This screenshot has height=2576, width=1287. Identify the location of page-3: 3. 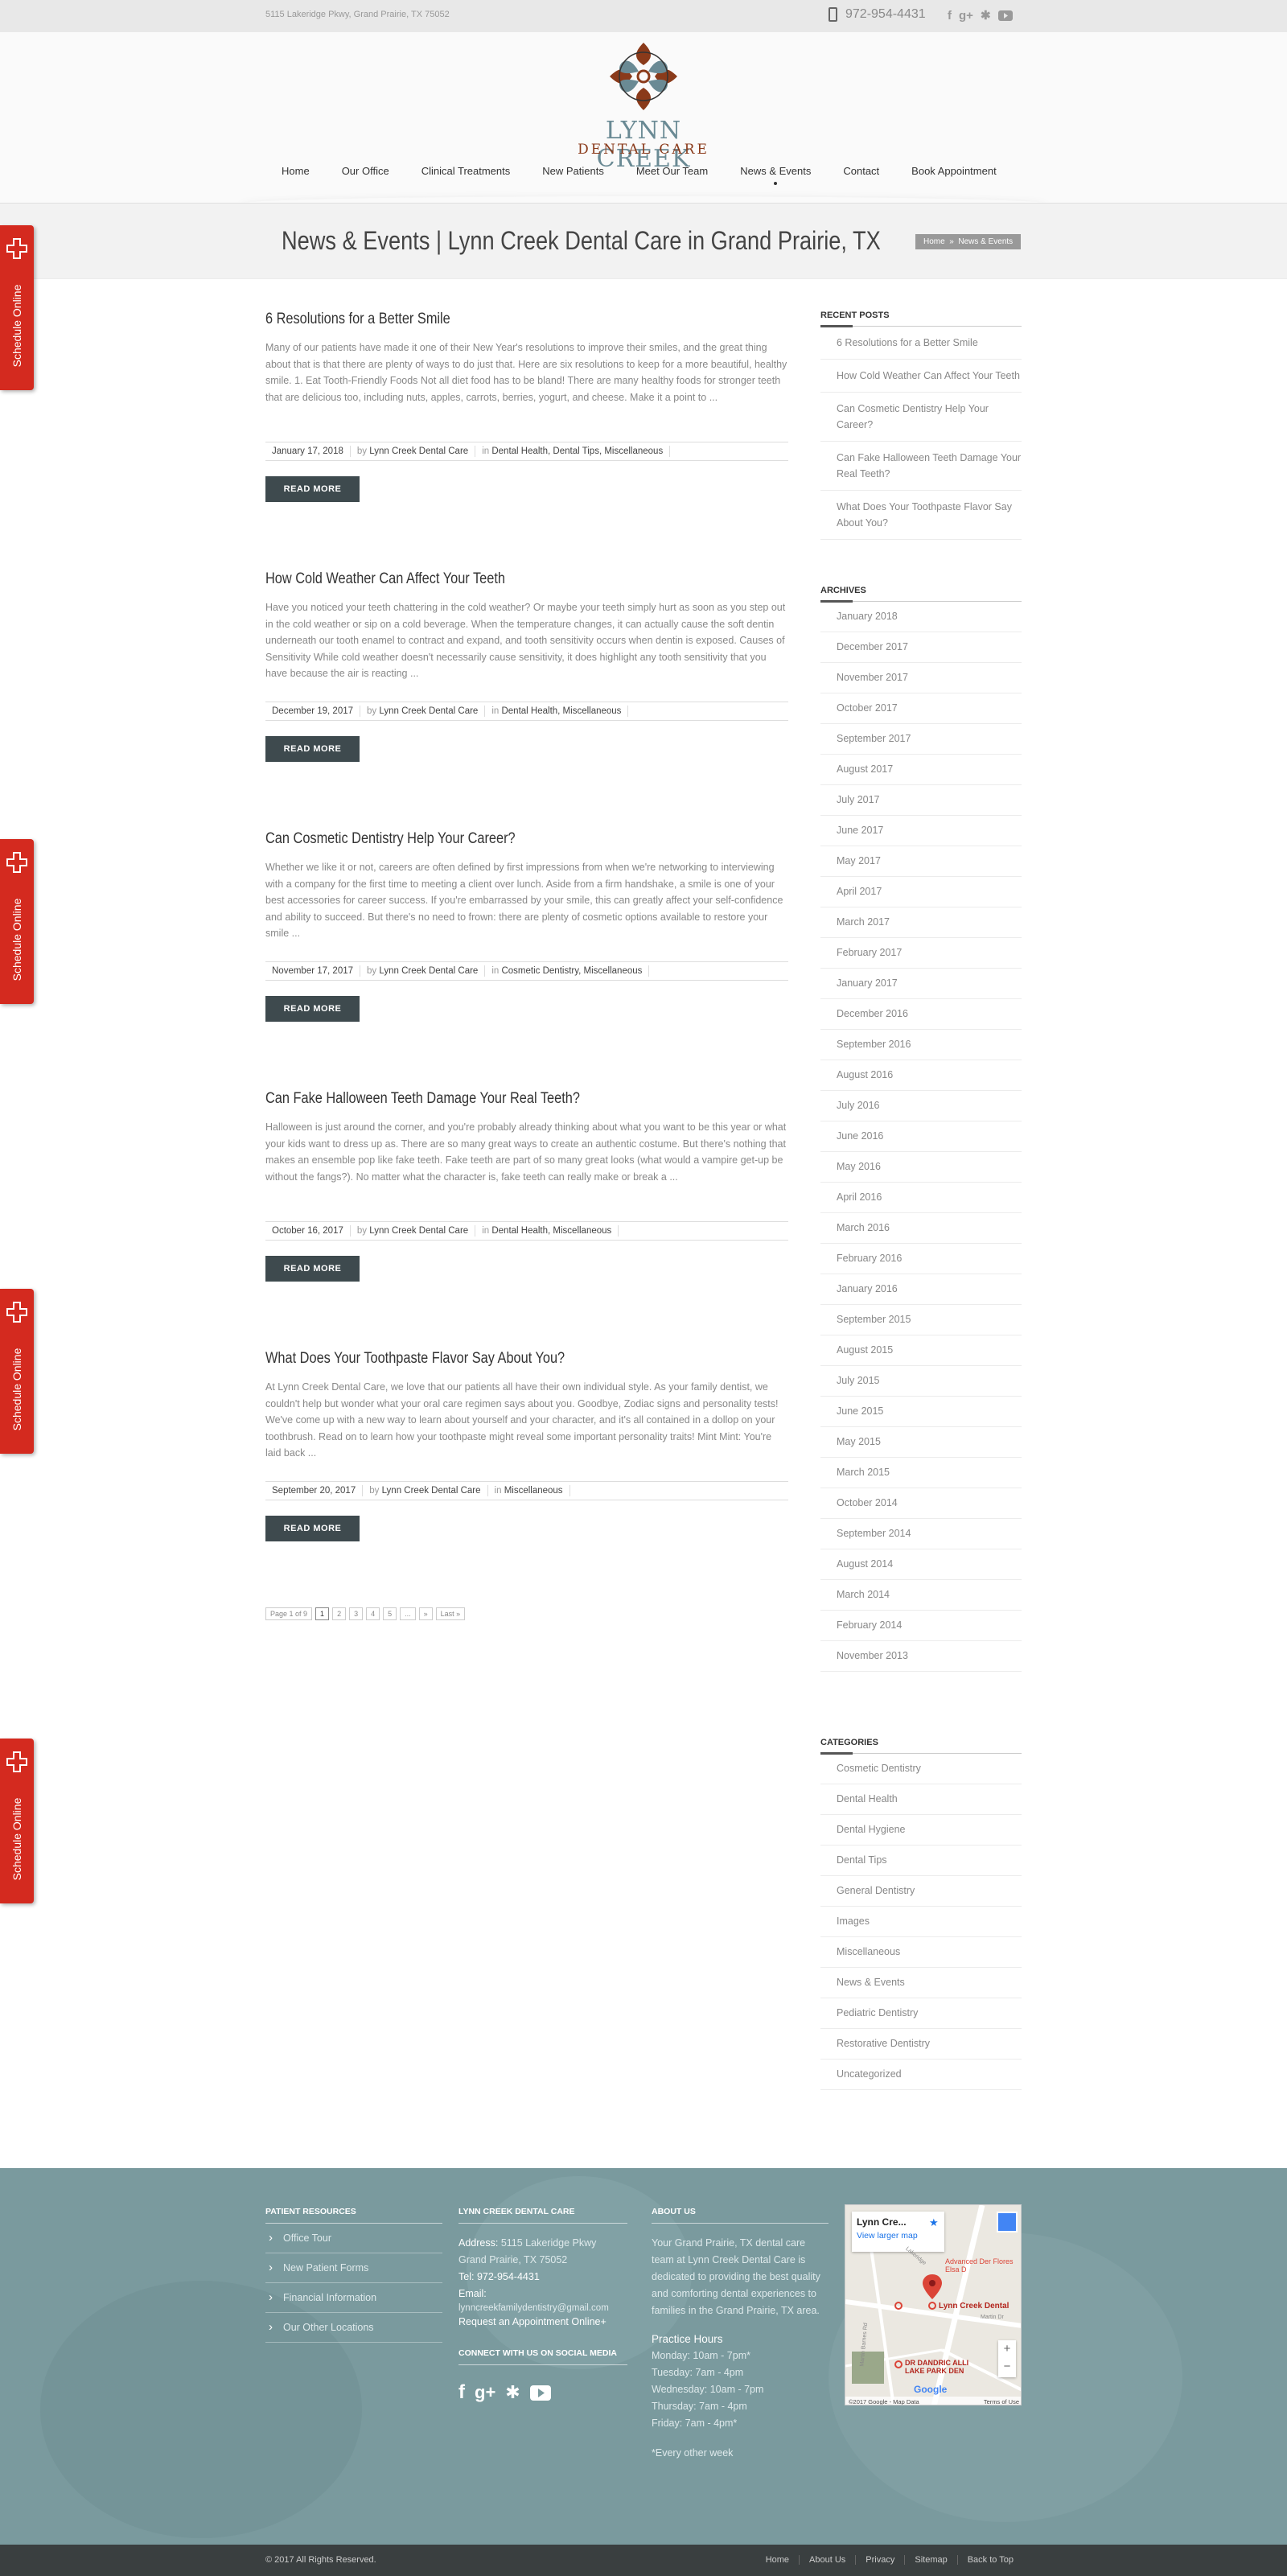
(356, 1613).